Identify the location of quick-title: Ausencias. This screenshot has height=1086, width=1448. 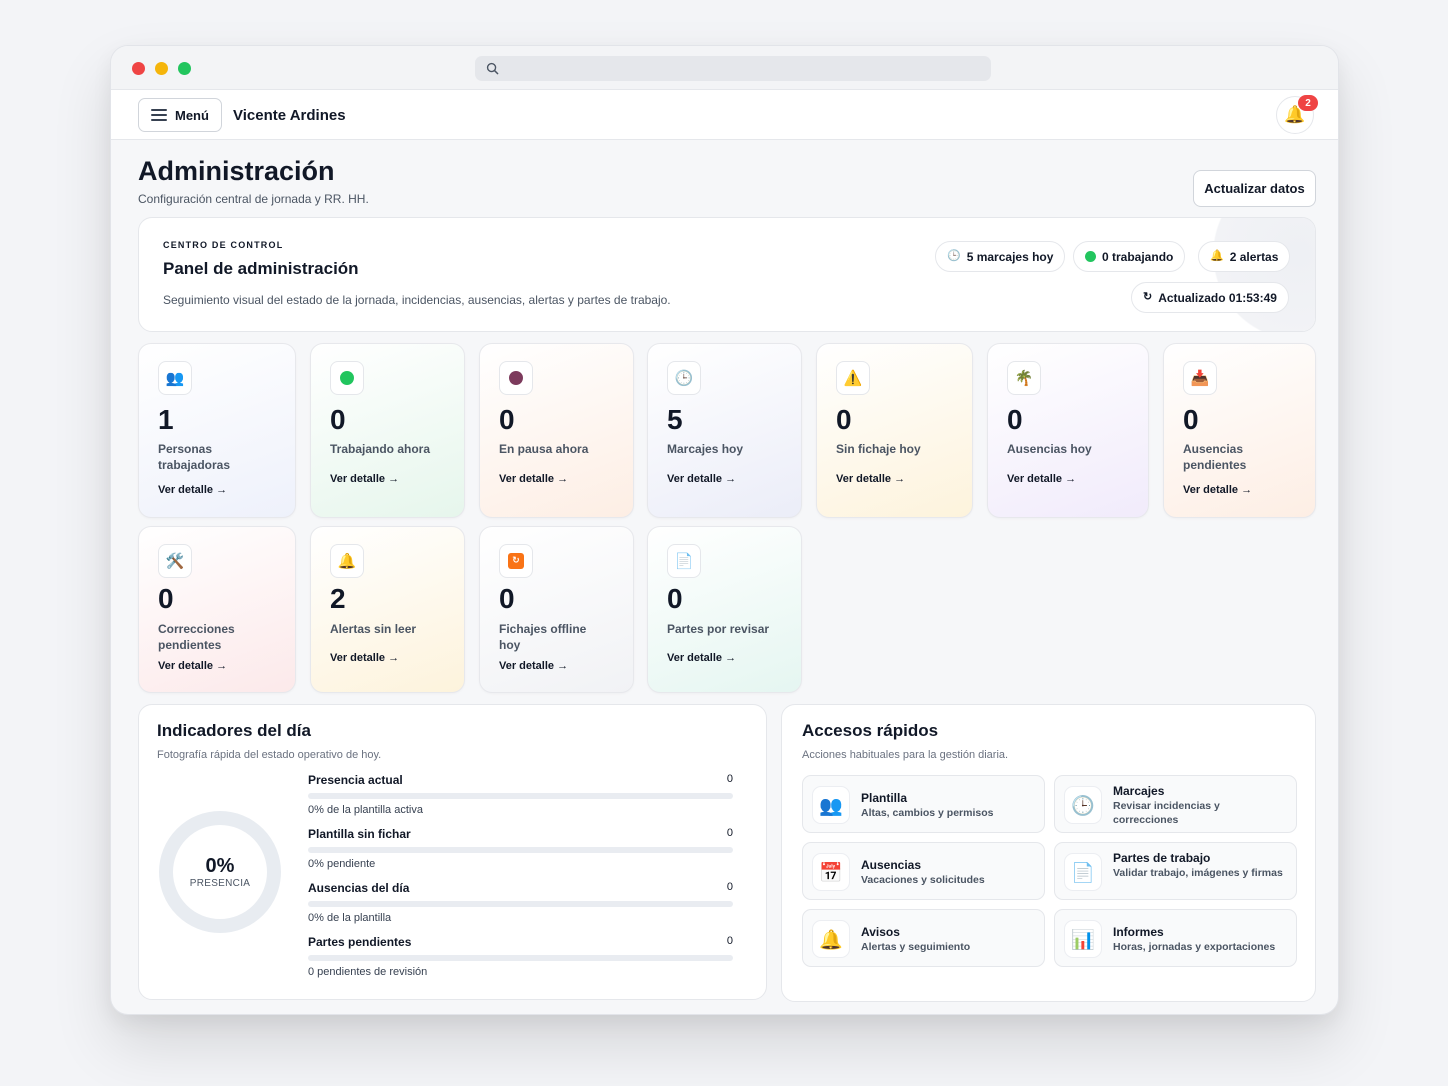
(891, 865).